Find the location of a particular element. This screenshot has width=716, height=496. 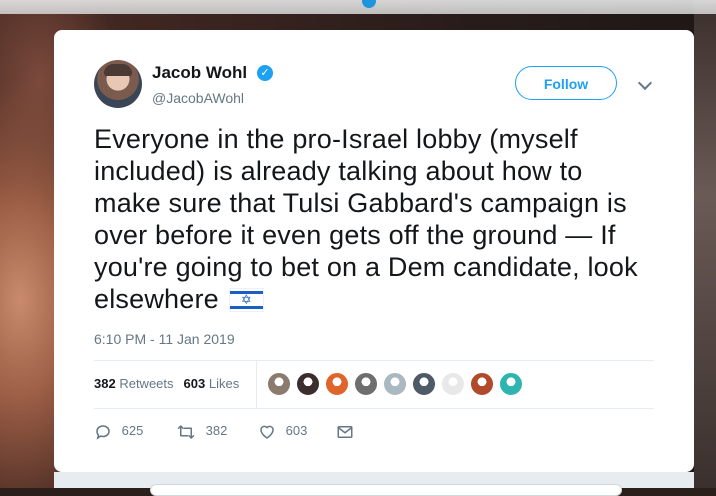

likes-count: 603 is located at coordinates (194, 383).